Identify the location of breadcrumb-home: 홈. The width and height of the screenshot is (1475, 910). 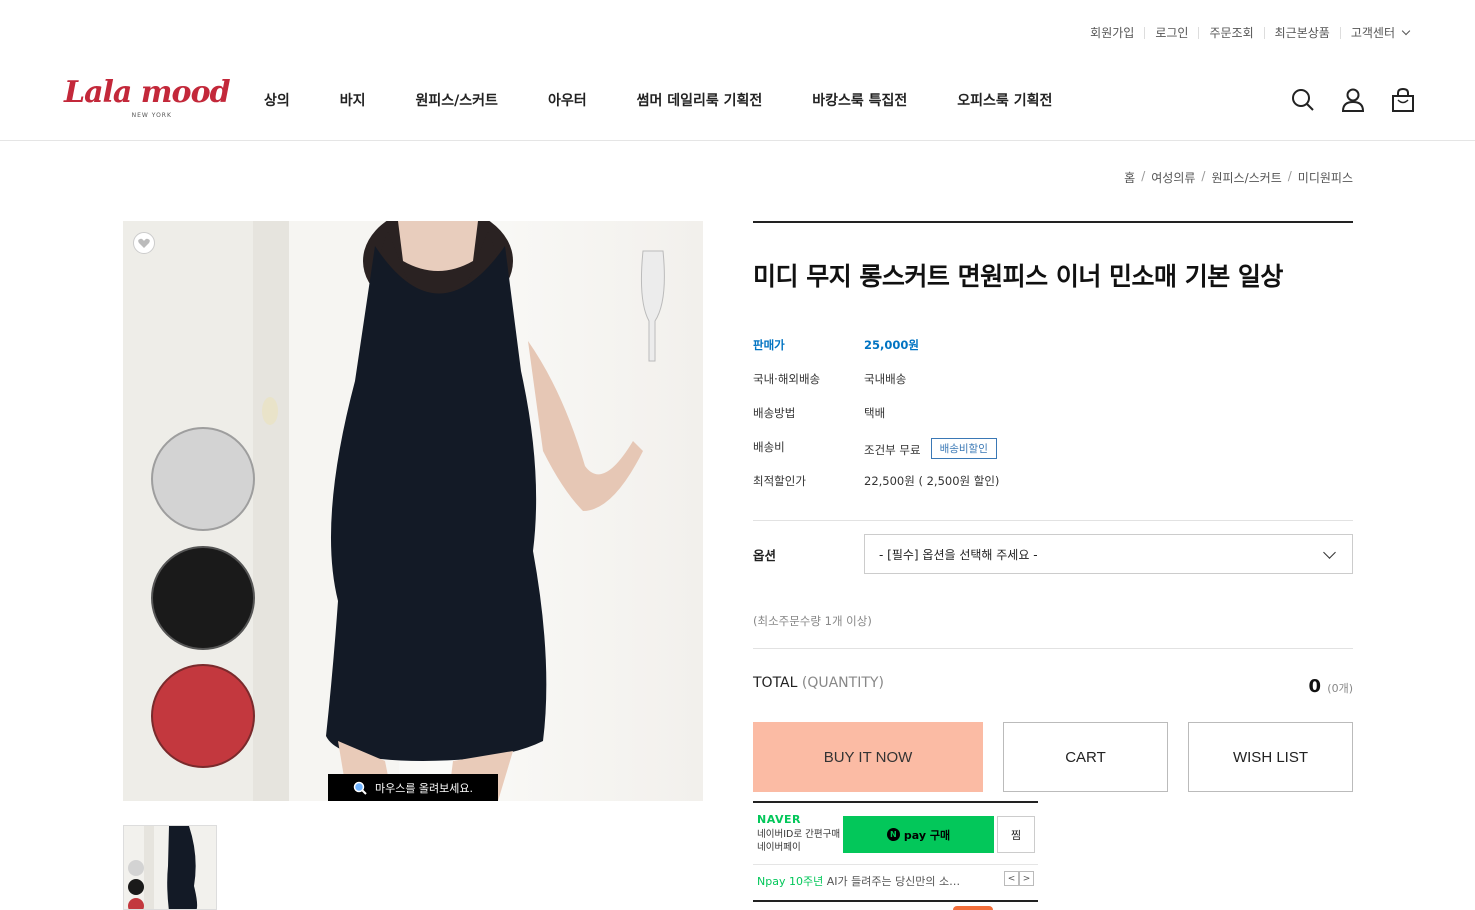
(1129, 177).